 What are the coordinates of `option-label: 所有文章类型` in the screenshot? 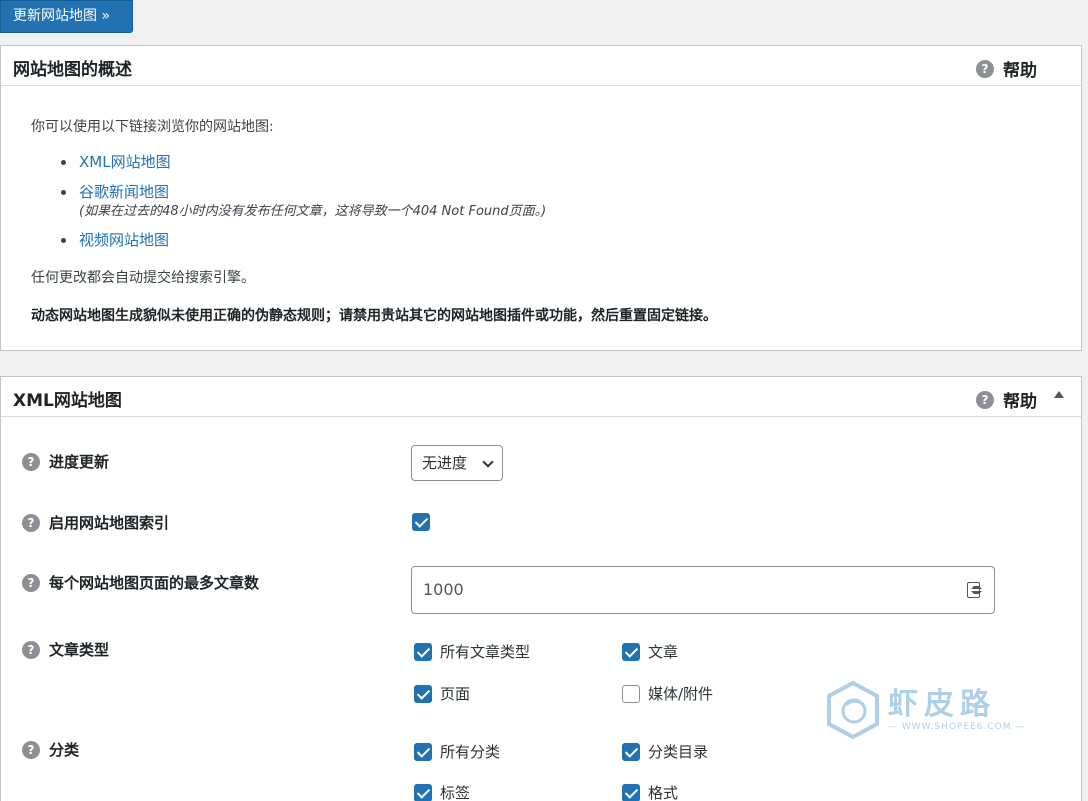 It's located at (485, 652).